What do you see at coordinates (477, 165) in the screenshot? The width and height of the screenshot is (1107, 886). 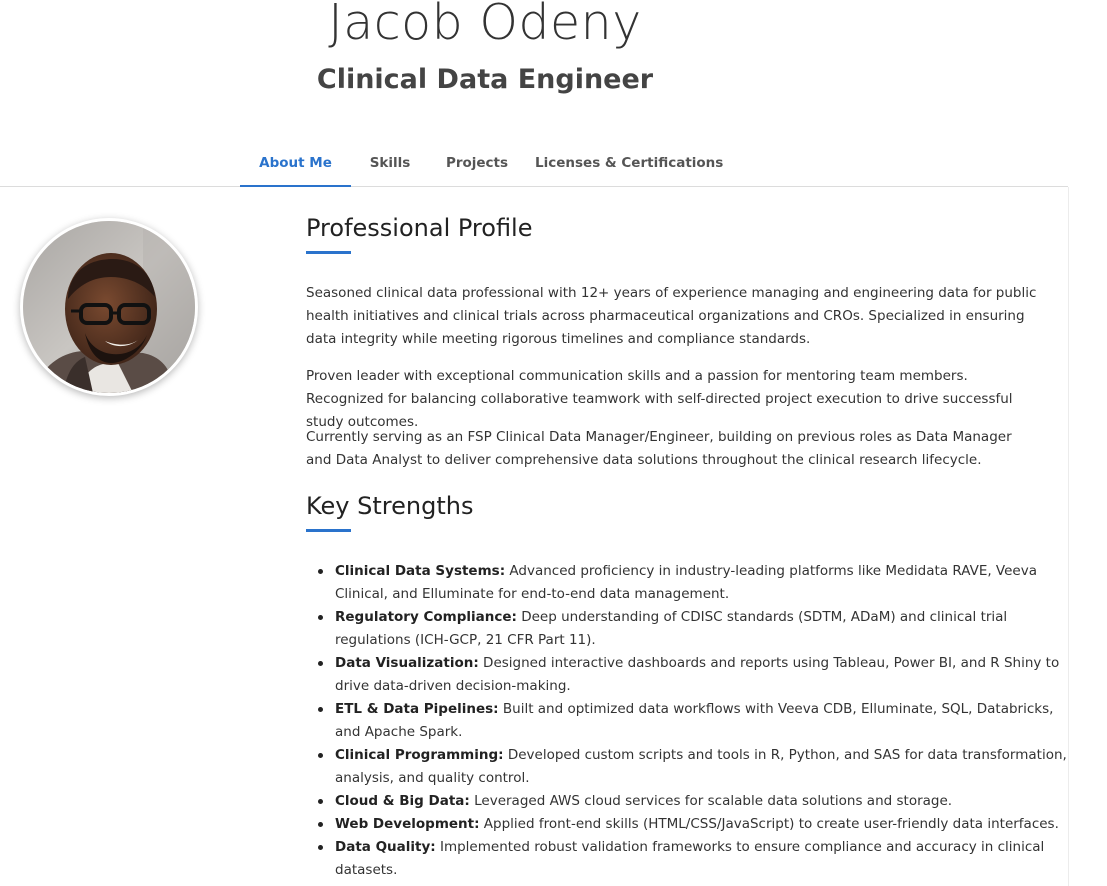 I see `tab-projects: Projects` at bounding box center [477, 165].